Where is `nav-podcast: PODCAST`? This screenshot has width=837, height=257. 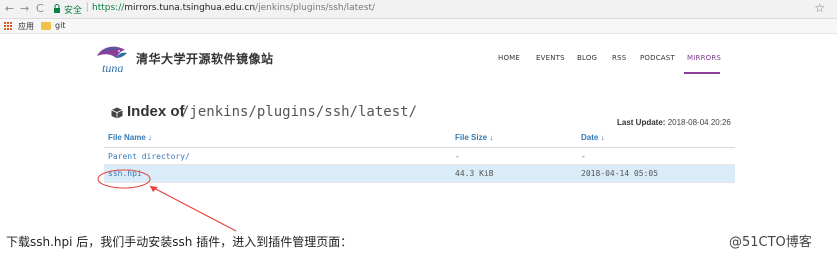
nav-podcast: PODCAST is located at coordinates (657, 58).